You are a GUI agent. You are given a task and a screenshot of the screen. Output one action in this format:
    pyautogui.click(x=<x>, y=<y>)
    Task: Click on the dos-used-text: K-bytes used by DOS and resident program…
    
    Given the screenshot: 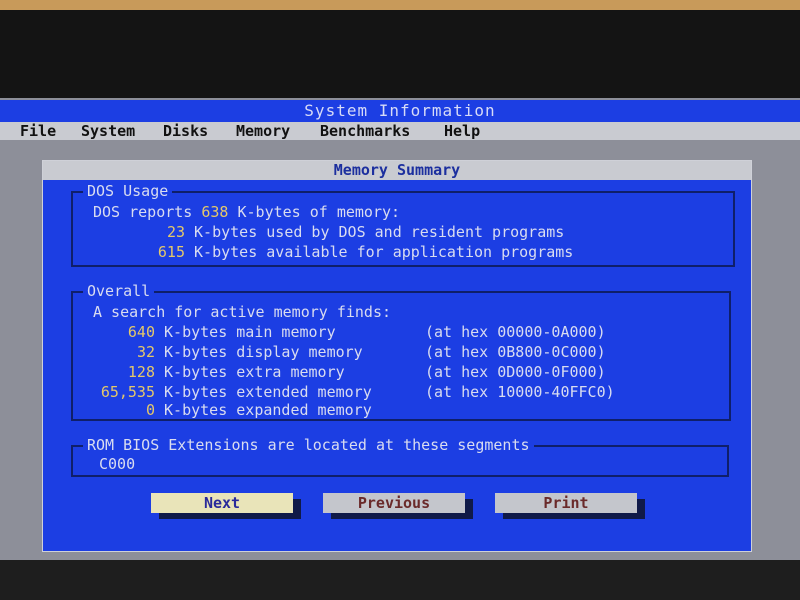 What is the action you would take?
    pyautogui.click(x=375, y=232)
    